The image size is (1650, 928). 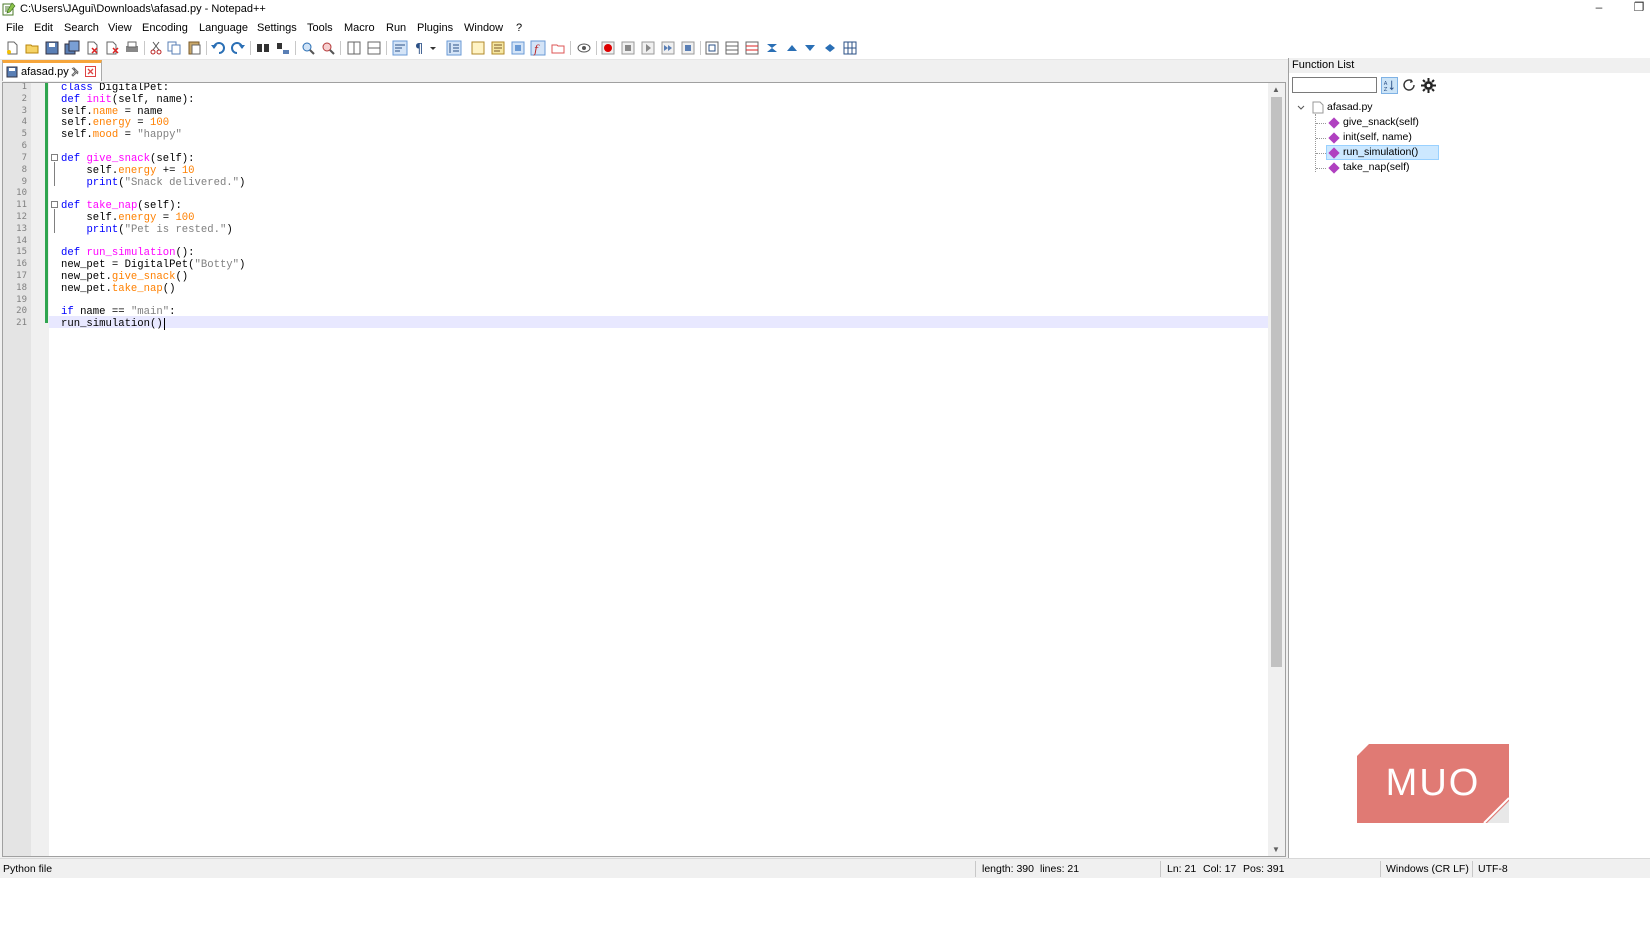 I want to click on menu-help: ?, so click(x=519, y=28).